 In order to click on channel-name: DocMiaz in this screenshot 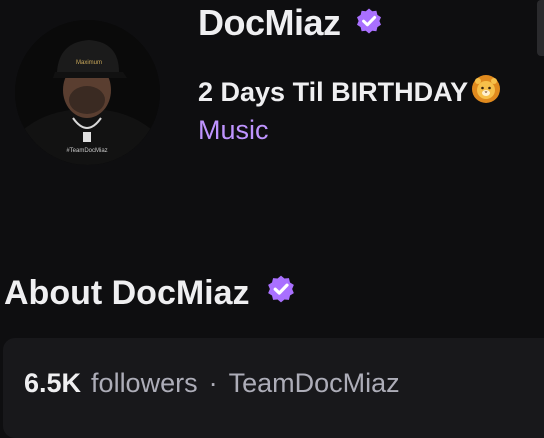, I will do `click(269, 23)`.